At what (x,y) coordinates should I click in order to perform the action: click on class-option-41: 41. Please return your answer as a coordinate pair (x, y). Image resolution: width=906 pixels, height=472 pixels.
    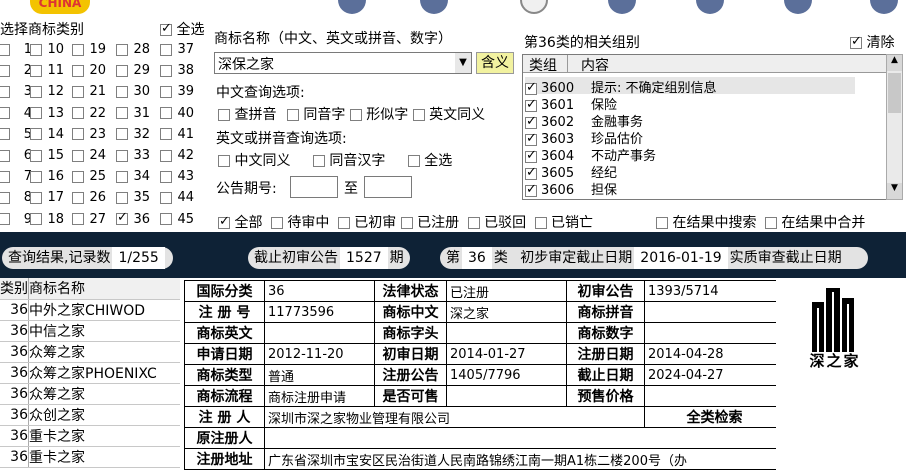
    Looking at the image, I should click on (177, 134).